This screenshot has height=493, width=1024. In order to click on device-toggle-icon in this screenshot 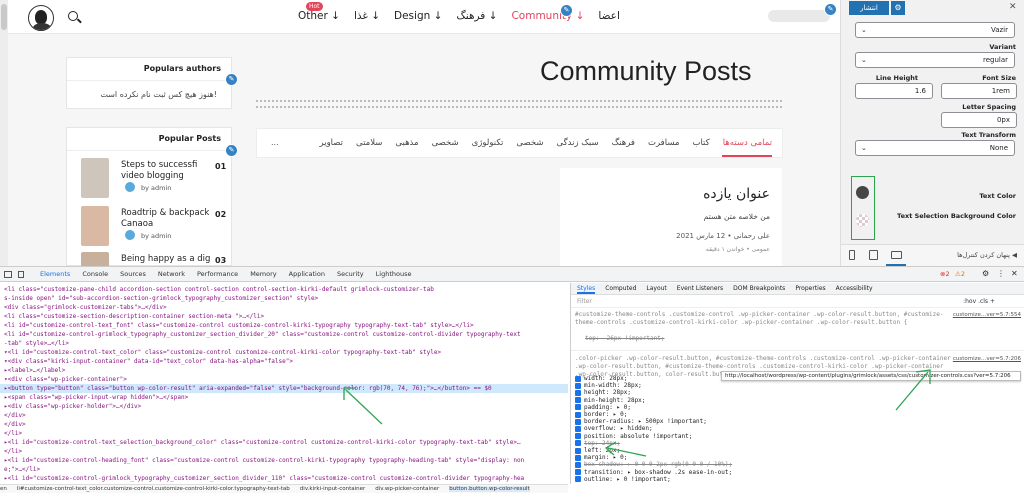, I will do `click(21, 274)`.